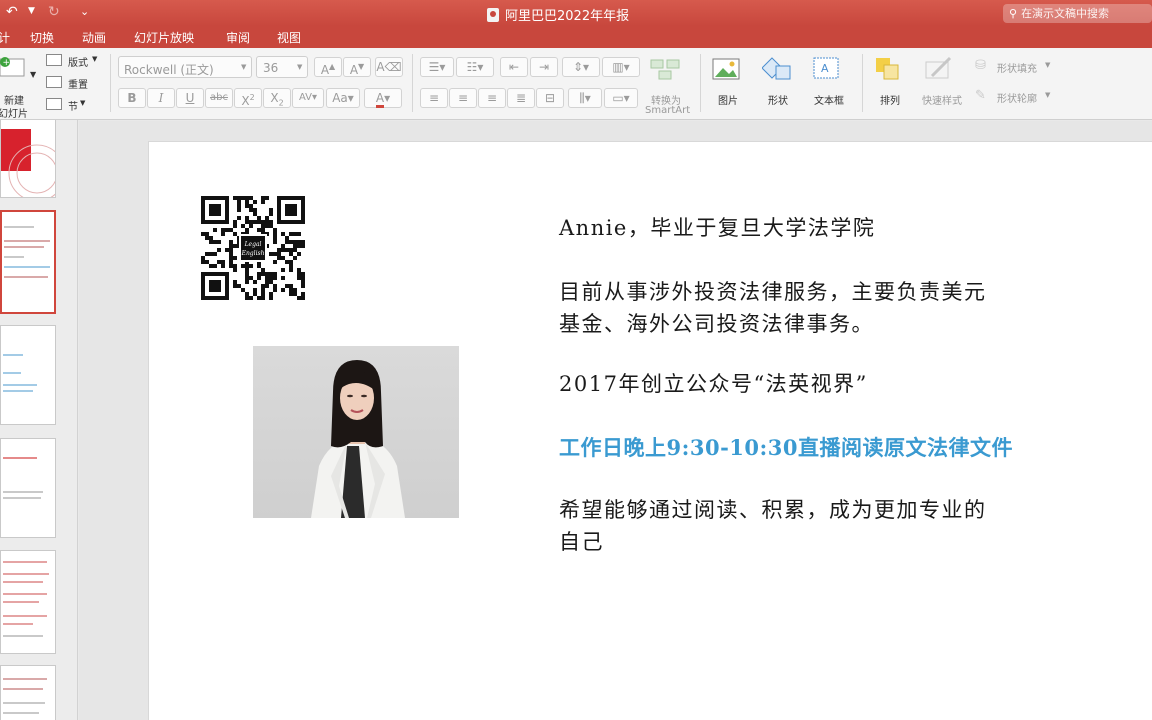  I want to click on subscript-button: X2, so click(277, 98).